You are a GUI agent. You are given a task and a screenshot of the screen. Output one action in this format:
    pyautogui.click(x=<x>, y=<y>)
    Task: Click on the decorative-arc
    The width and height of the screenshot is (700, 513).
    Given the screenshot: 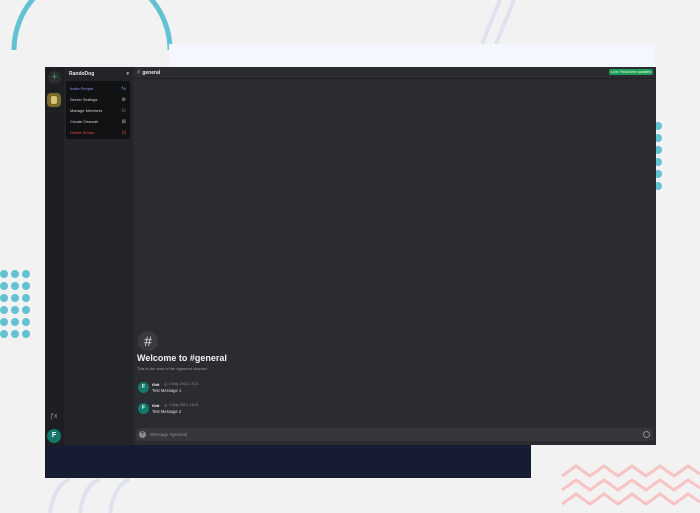 What is the action you would take?
    pyautogui.click(x=92, y=25)
    